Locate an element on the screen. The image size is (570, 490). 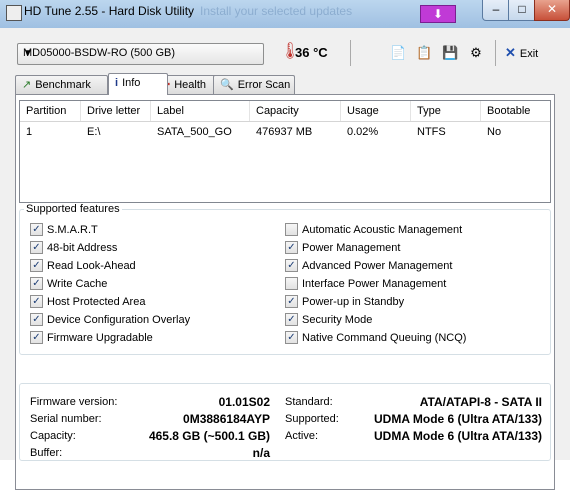
tab-benchmark-label: Benchmark is located at coordinates (63, 85).